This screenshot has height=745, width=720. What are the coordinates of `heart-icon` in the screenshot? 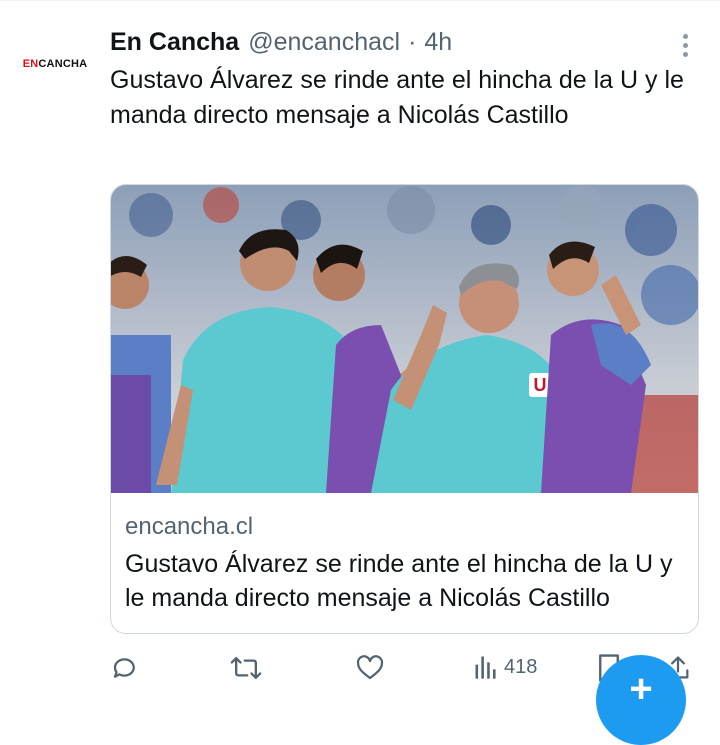 It's located at (370, 668).